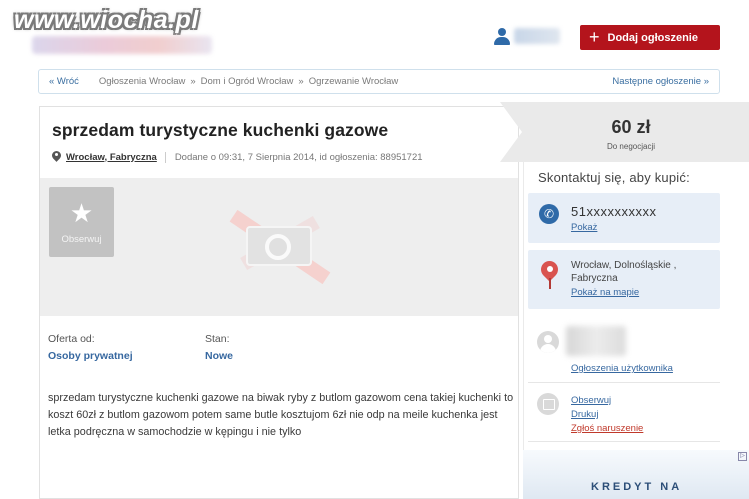 This screenshot has height=499, width=749. What do you see at coordinates (548, 342) in the screenshot?
I see `avatar` at bounding box center [548, 342].